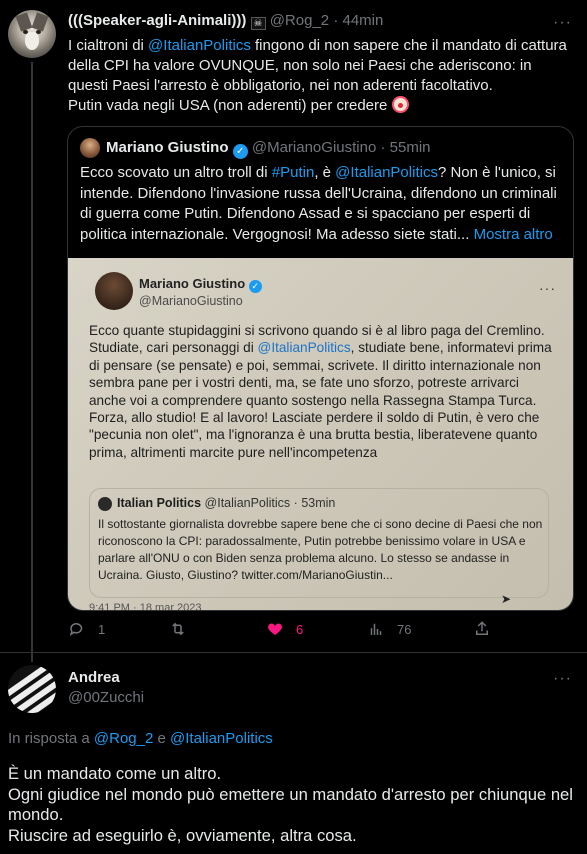 The image size is (587, 854). What do you see at coordinates (258, 23) in the screenshot?
I see `pirate-flag-icon: ☠` at bounding box center [258, 23].